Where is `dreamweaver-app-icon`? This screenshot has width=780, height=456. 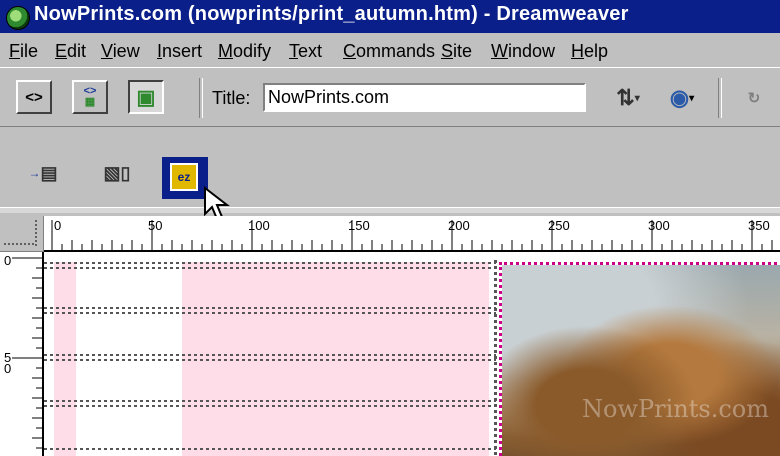 dreamweaver-app-icon is located at coordinates (18, 18).